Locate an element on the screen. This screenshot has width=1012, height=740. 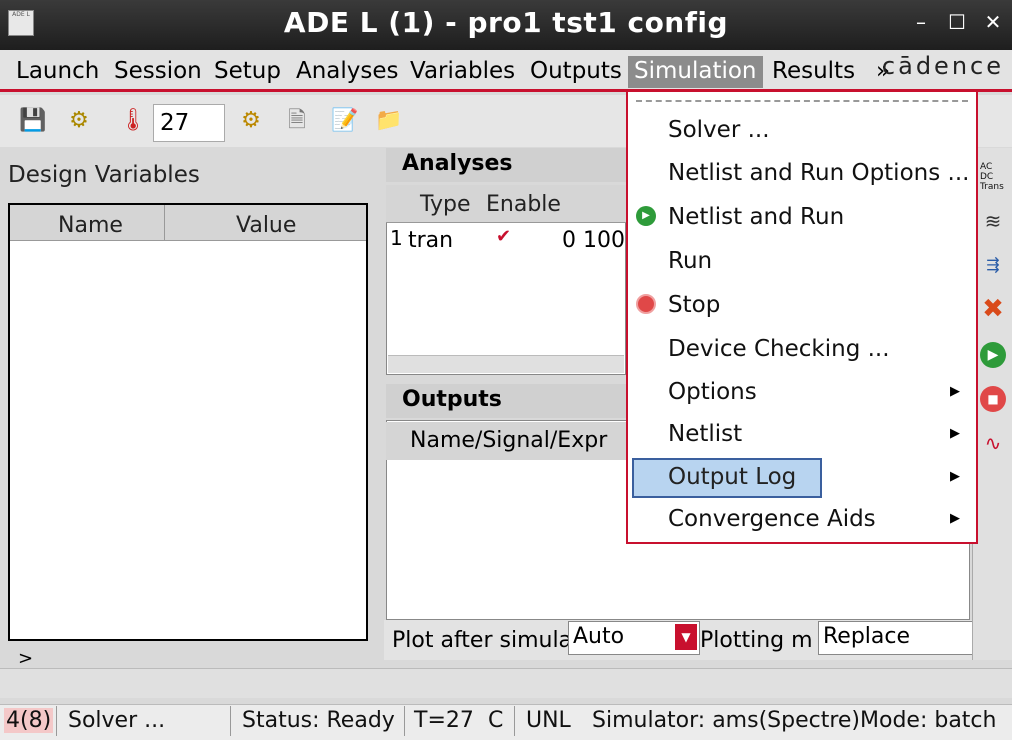
close-button: ✕ is located at coordinates (993, 22).